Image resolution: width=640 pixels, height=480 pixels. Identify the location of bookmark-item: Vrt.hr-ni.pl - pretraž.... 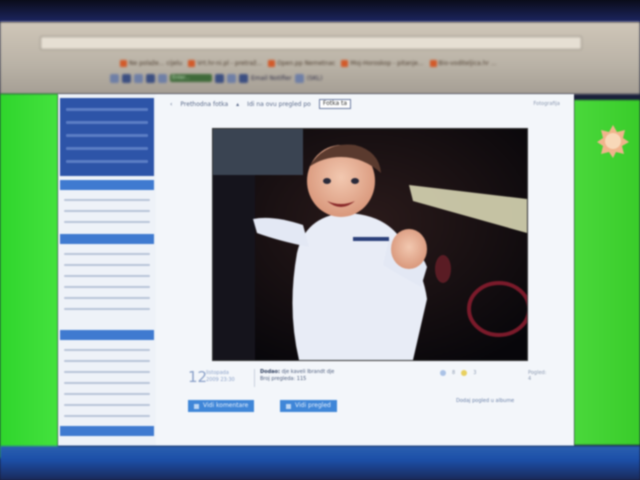
(225, 63).